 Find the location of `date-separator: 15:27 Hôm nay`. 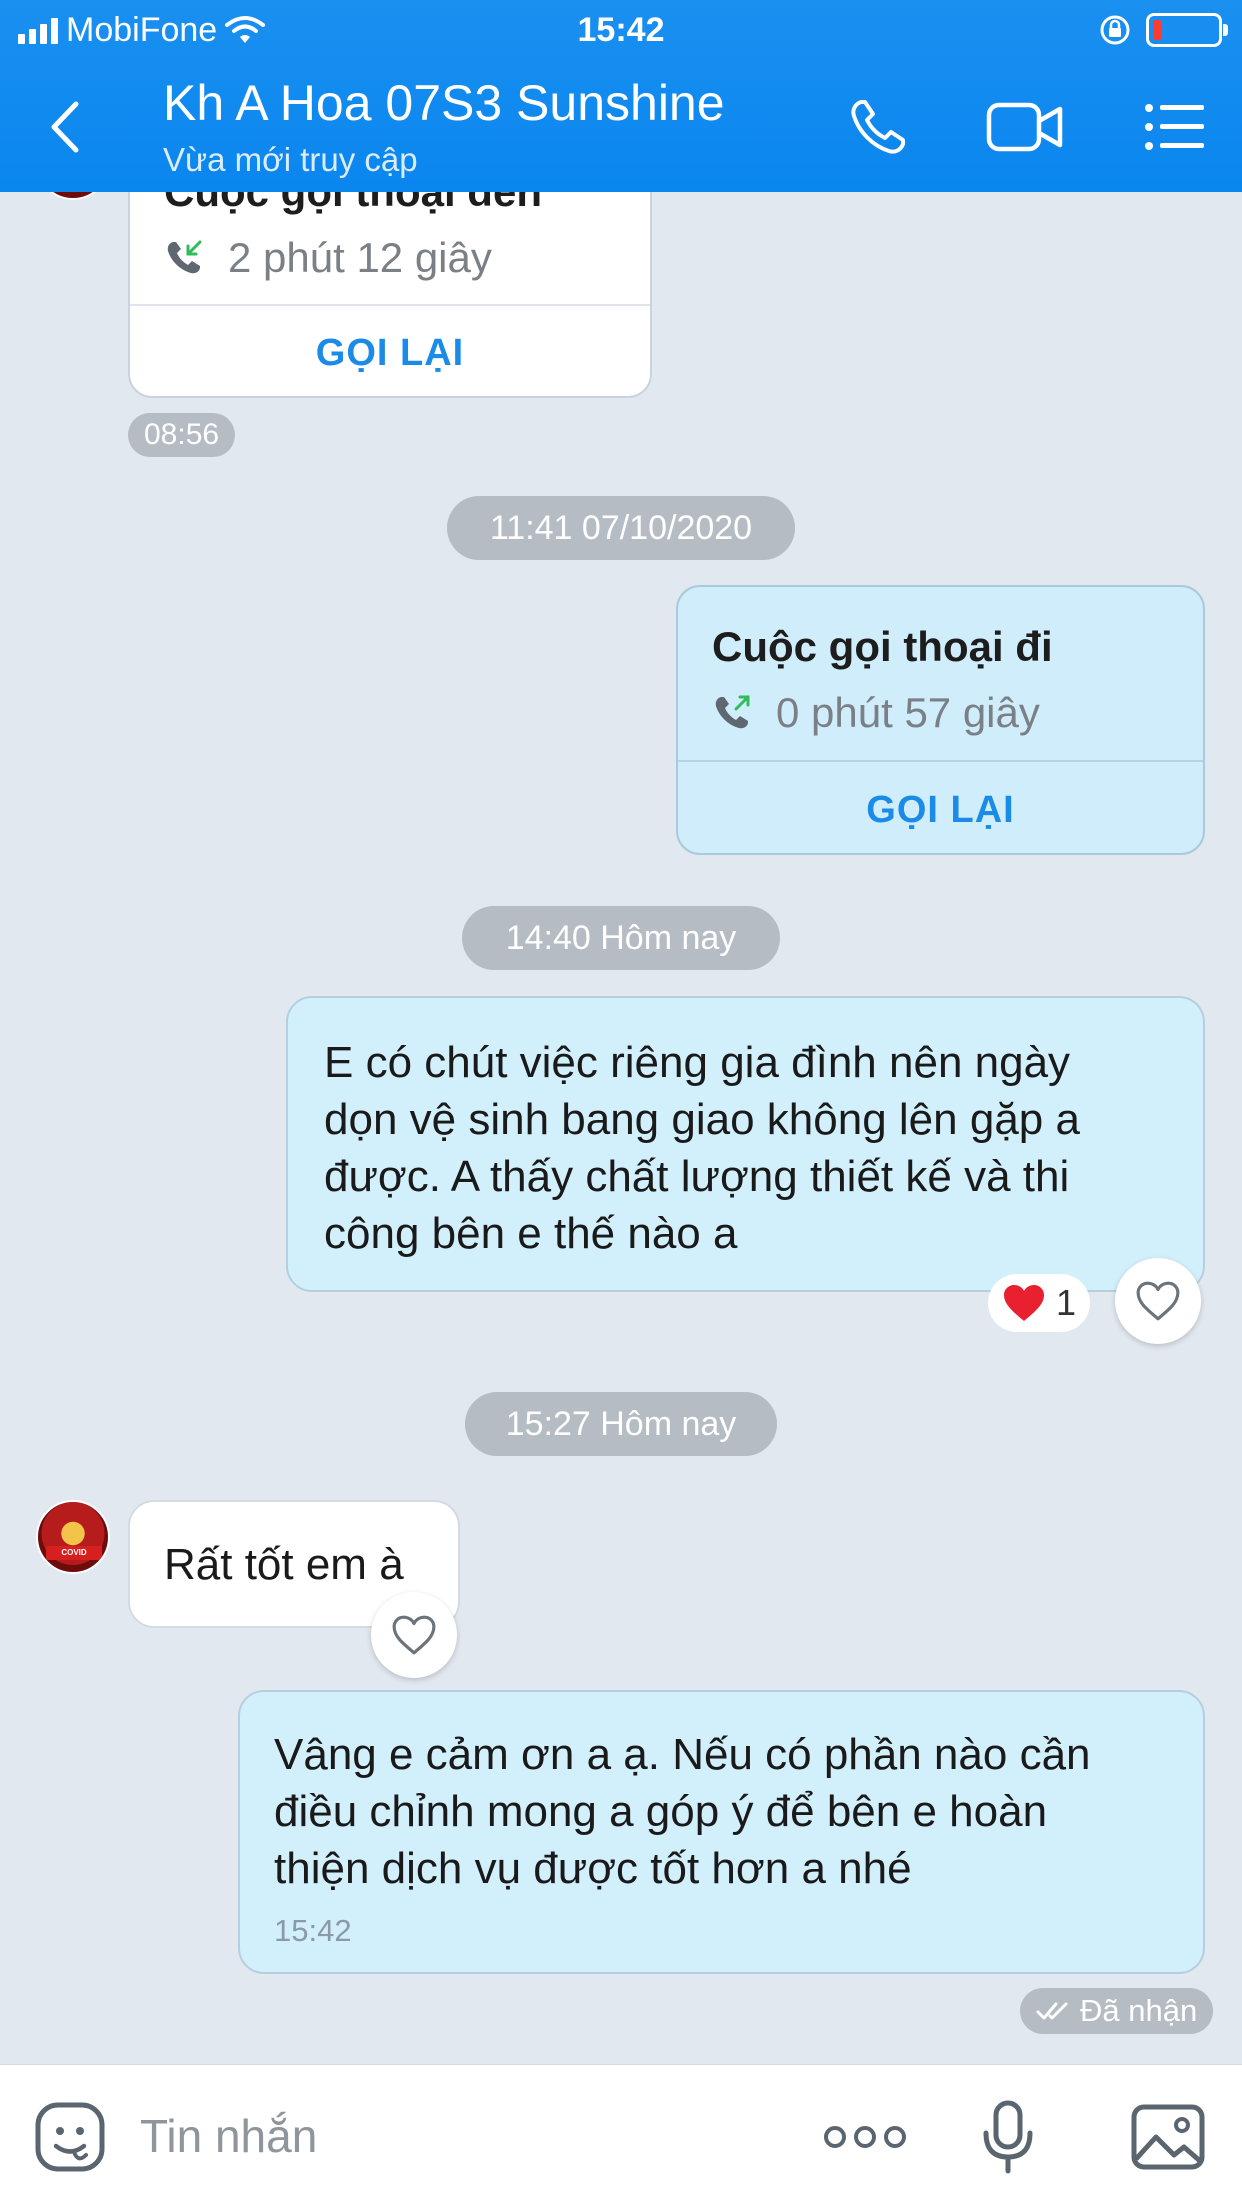

date-separator: 15:27 Hôm nay is located at coordinates (621, 1424).